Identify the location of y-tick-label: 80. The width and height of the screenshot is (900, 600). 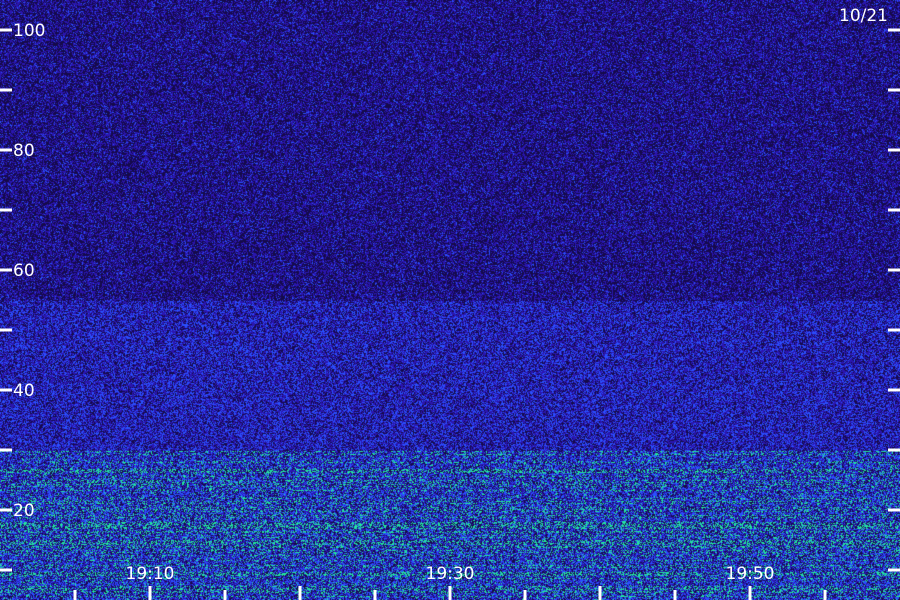
(24, 151).